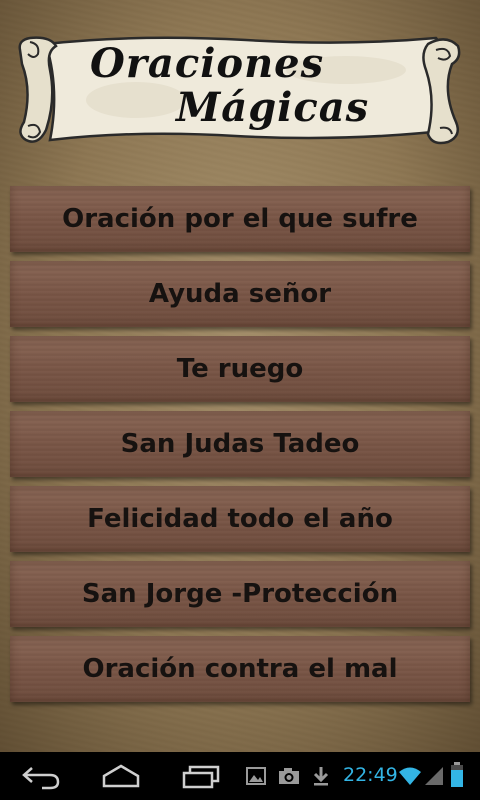 Image resolution: width=480 pixels, height=800 pixels. Describe the element at coordinates (434, 776) in the screenshot. I see `signal-icon` at that location.